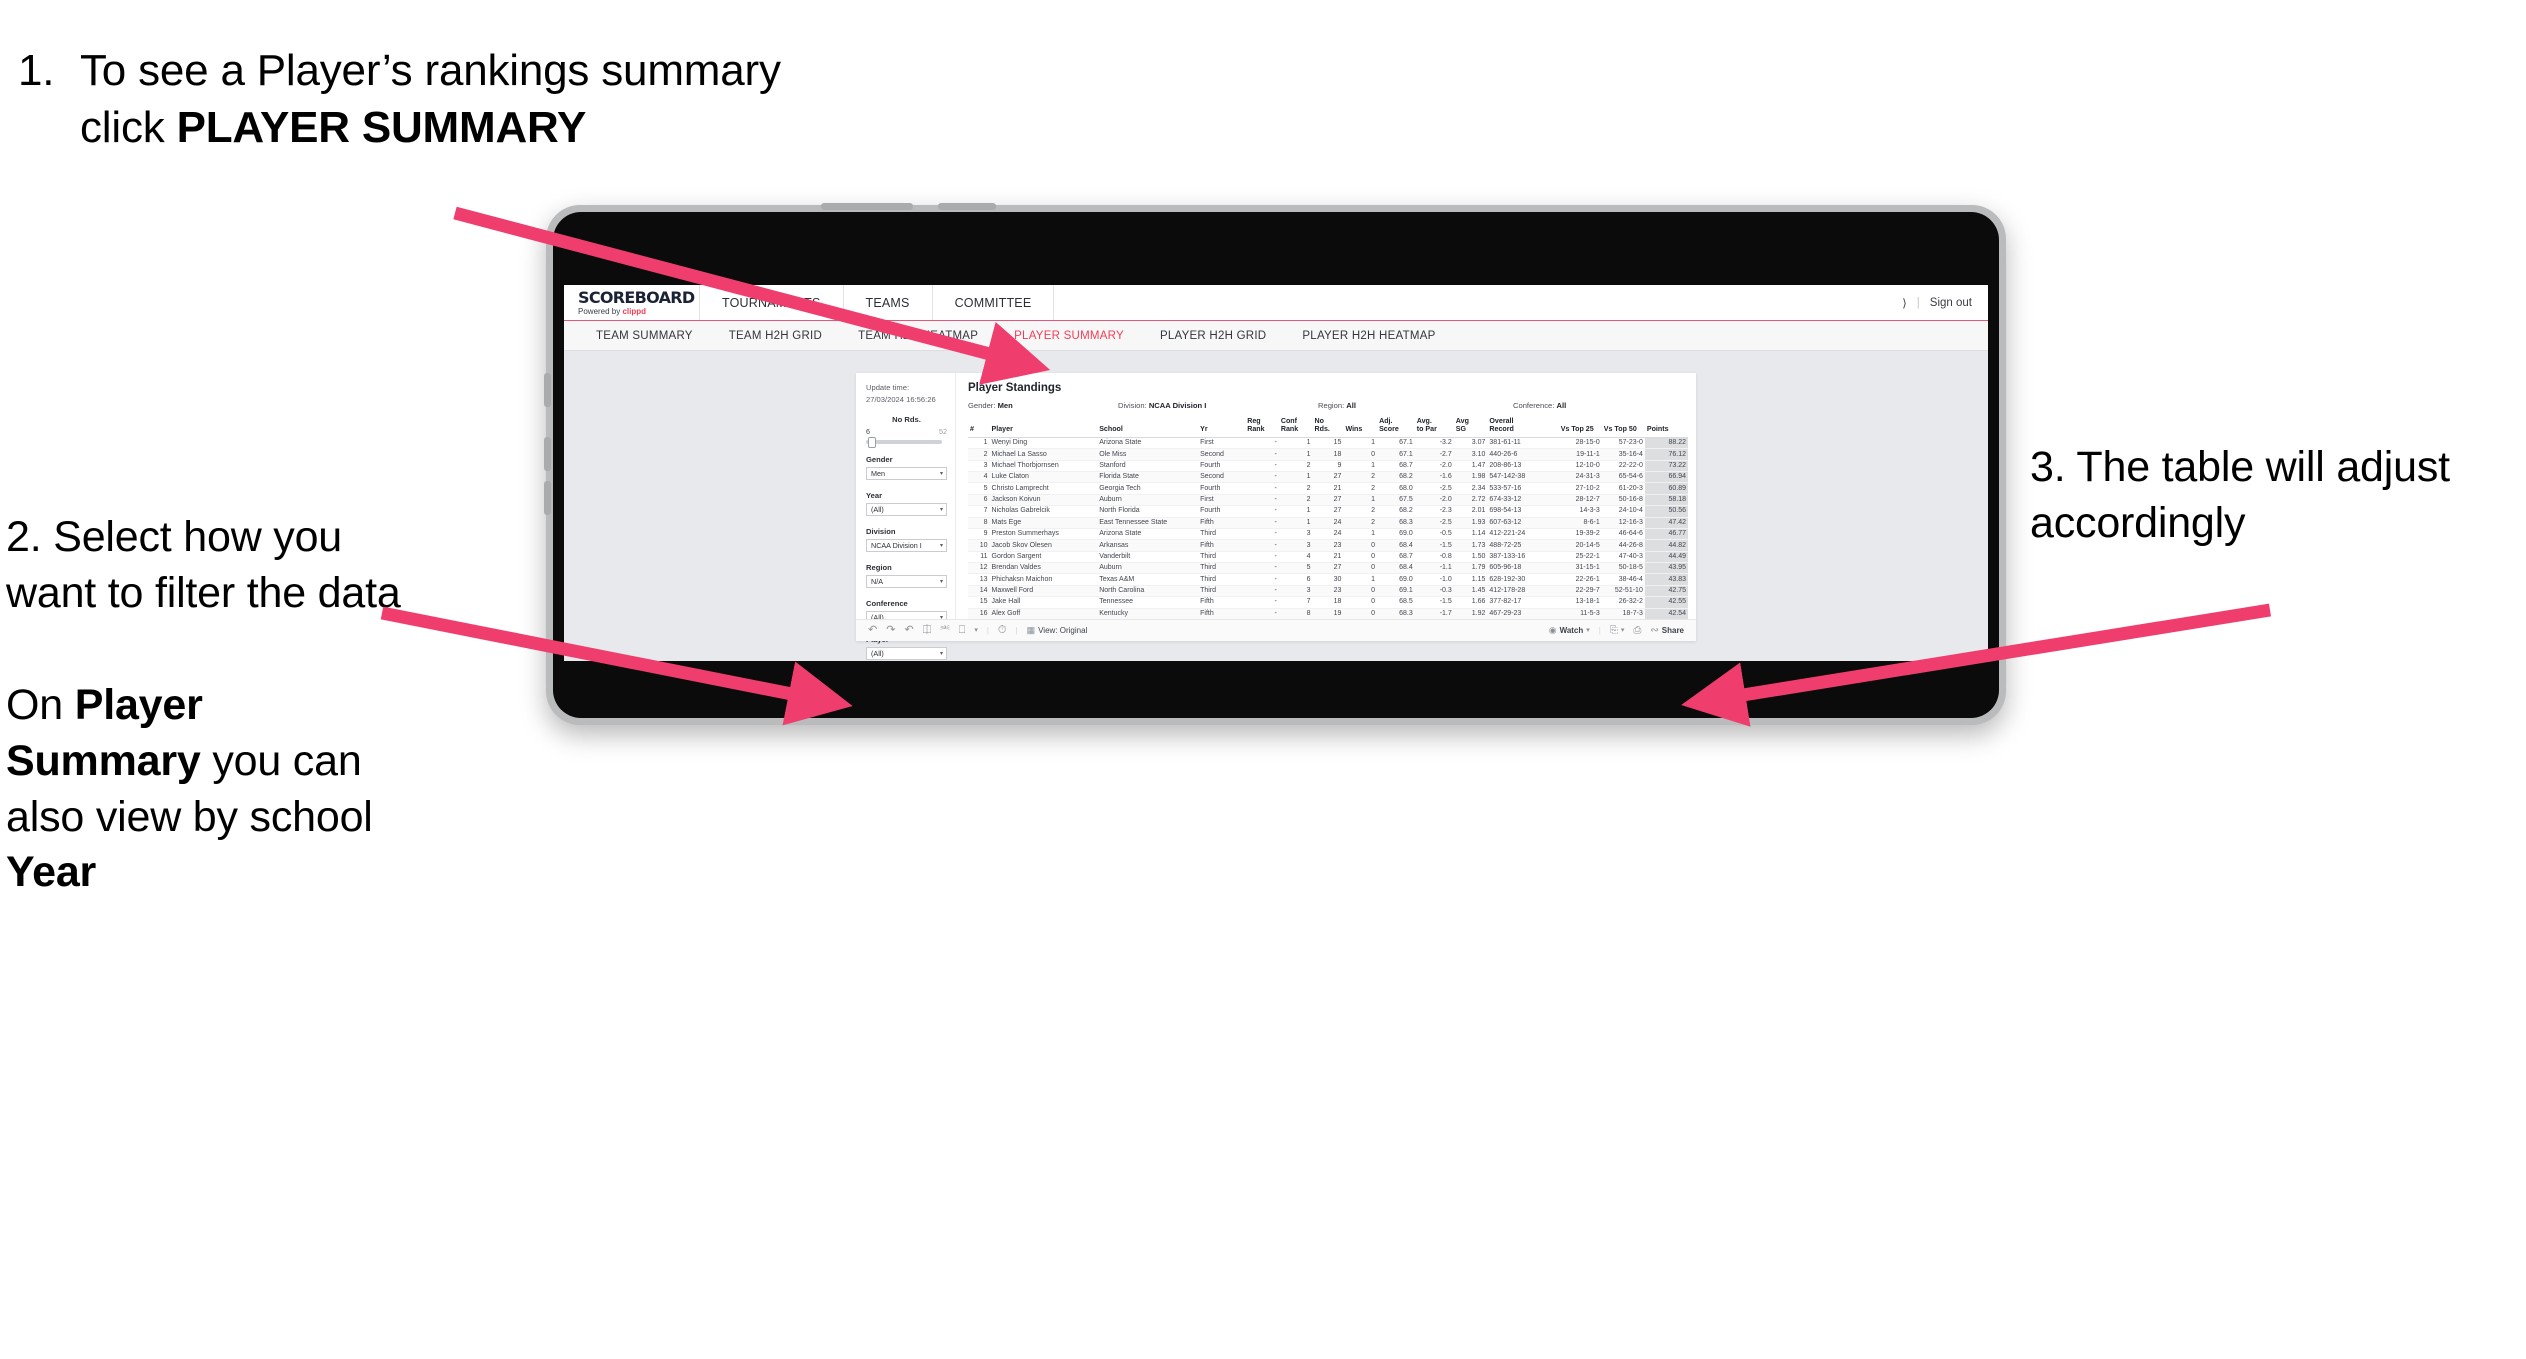 The image size is (2526, 1359). I want to click on slider-handle, so click(872, 442).